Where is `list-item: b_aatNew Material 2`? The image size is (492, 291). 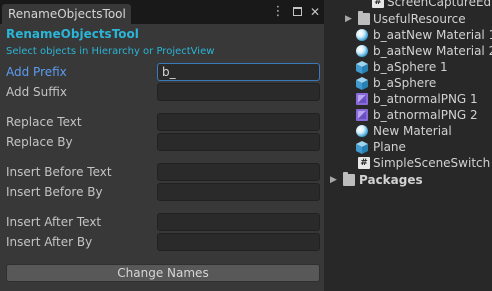
list-item: b_aatNew Material 2 is located at coordinates (408, 51).